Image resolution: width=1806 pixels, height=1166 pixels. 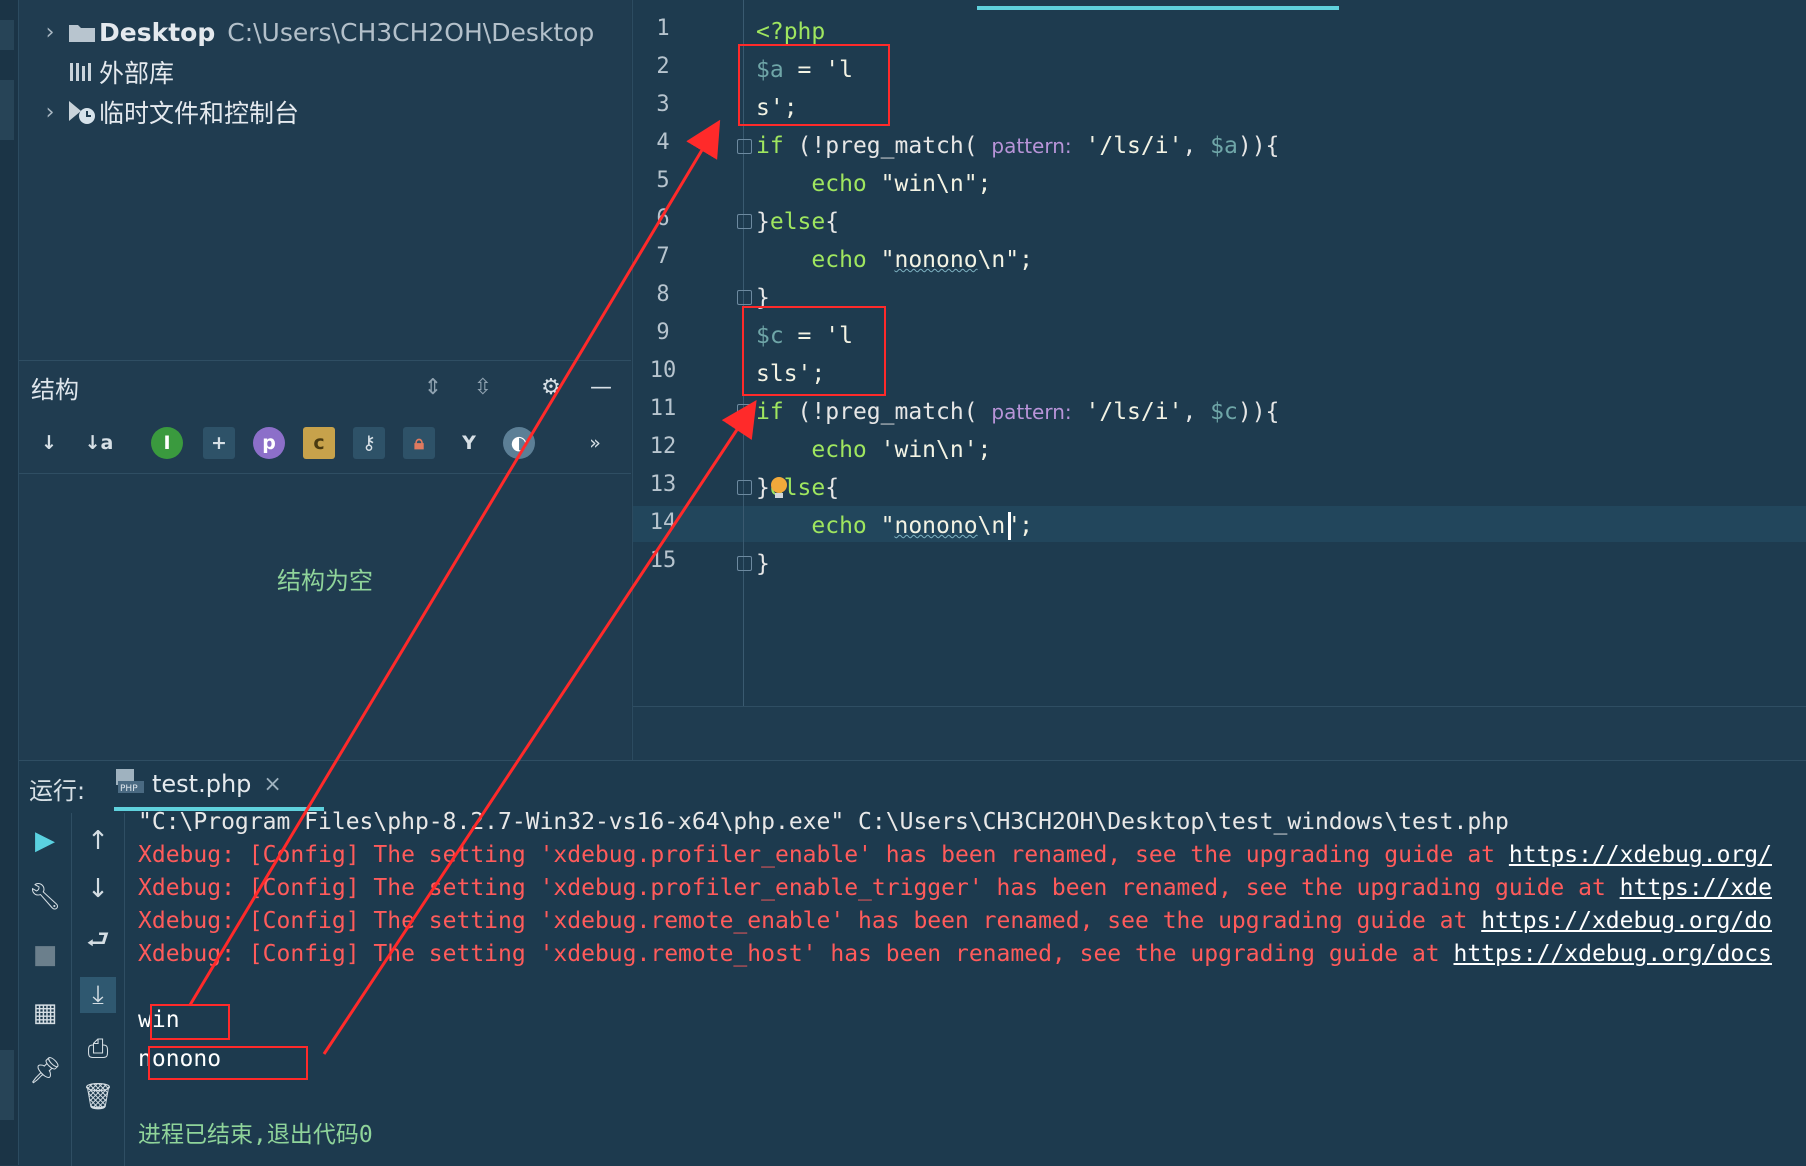 I want to click on arrow-nonono-to-c, so click(x=539, y=727).